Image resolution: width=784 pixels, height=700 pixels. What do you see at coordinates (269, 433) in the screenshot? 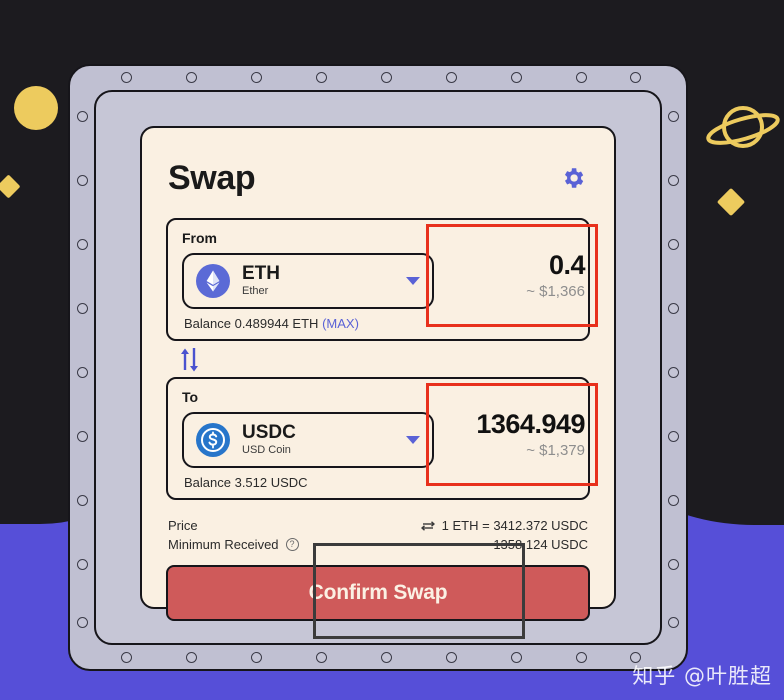
I see `to-token-symbol: USDC` at bounding box center [269, 433].